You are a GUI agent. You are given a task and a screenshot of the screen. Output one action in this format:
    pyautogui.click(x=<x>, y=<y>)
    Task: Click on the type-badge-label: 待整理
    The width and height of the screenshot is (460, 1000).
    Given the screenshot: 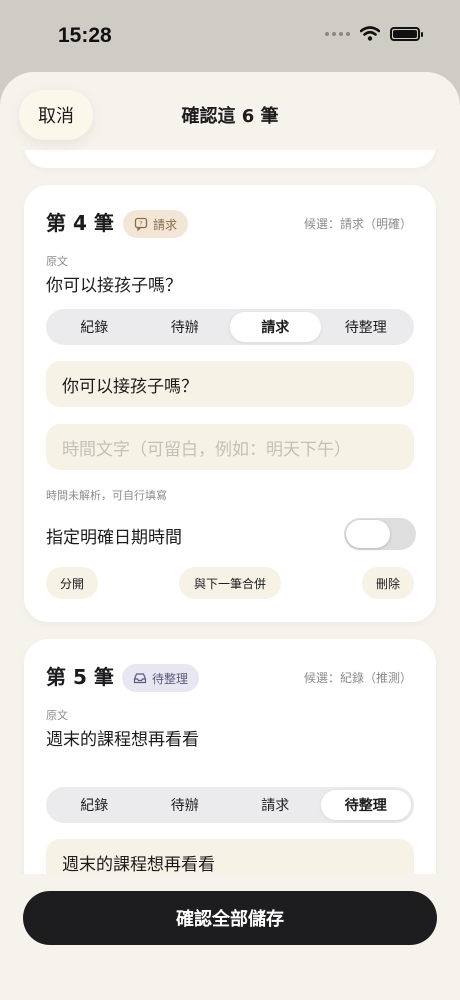 What is the action you would take?
    pyautogui.click(x=170, y=678)
    